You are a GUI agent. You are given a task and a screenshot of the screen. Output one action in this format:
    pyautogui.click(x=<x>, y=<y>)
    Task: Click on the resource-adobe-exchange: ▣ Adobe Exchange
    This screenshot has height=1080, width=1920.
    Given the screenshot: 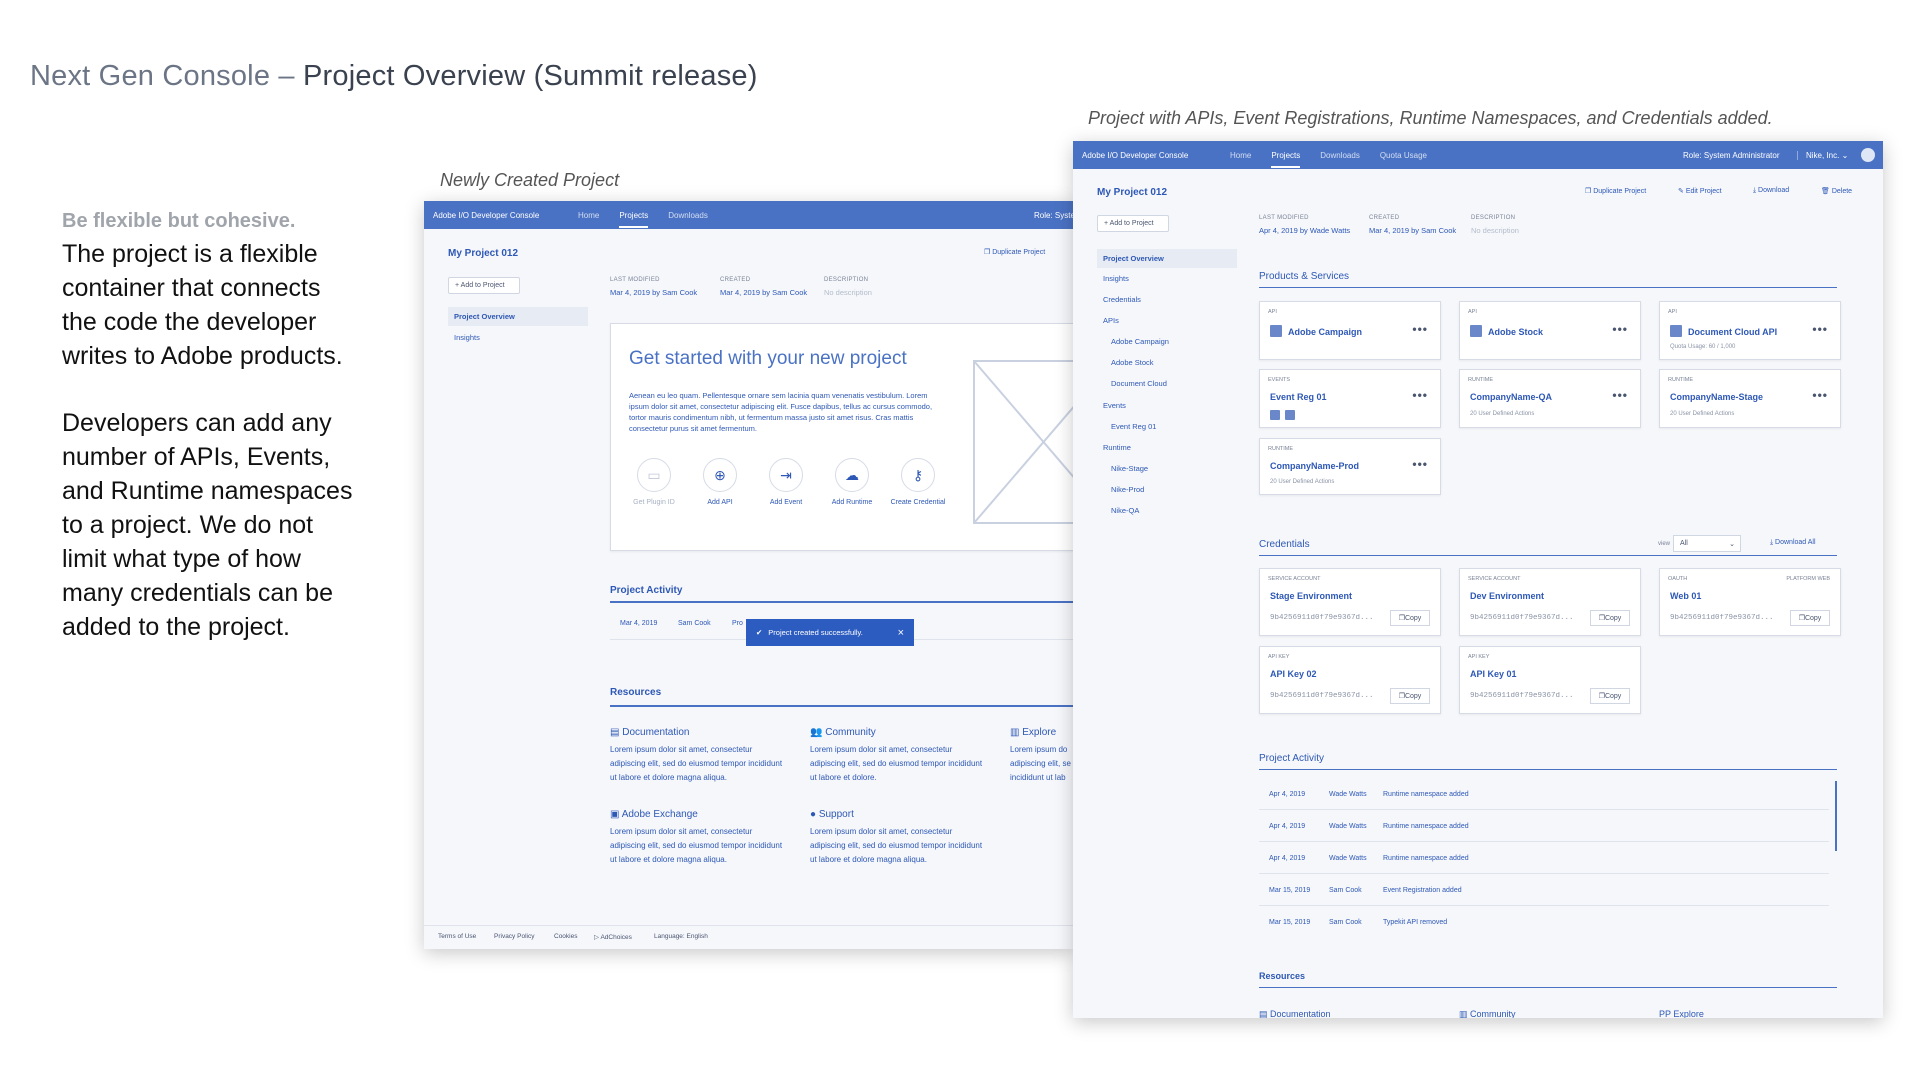 What is the action you would take?
    pyautogui.click(x=654, y=814)
    